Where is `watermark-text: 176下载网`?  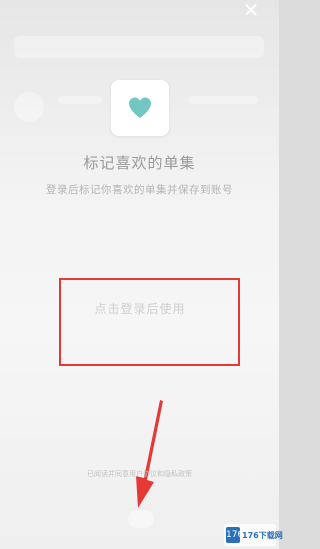
watermark-text: 176下载网 is located at coordinates (262, 535).